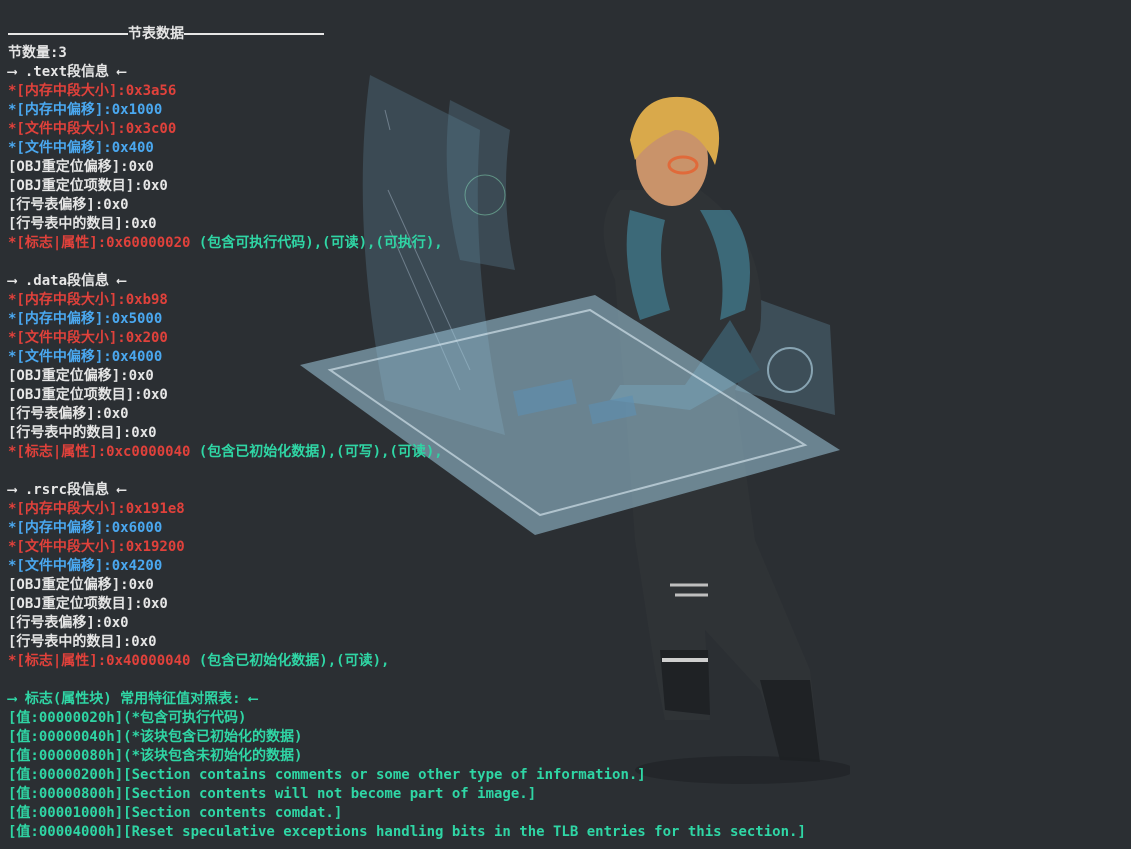 The width and height of the screenshot is (1131, 849). I want to click on reference-heading: ⟶ 标志(属性块) 常用特征值对照表: ⟵, so click(133, 699).